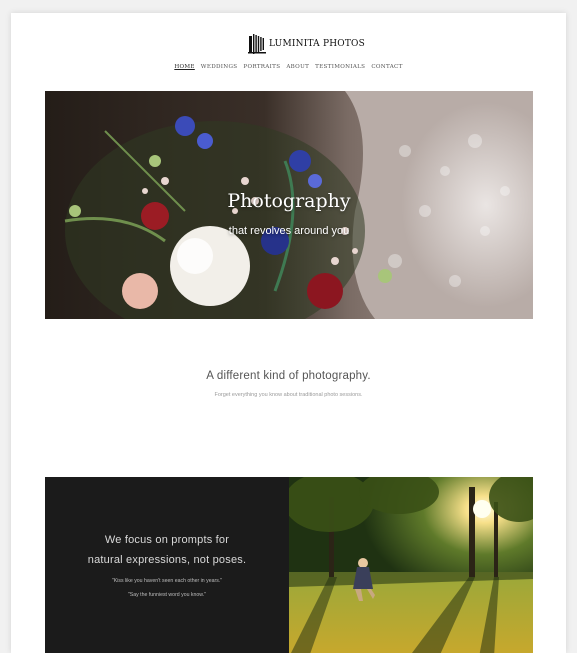 The height and width of the screenshot is (653, 577). Describe the element at coordinates (167, 560) in the screenshot. I see `focus-heading-line2: natural expressions, not poses.` at that location.